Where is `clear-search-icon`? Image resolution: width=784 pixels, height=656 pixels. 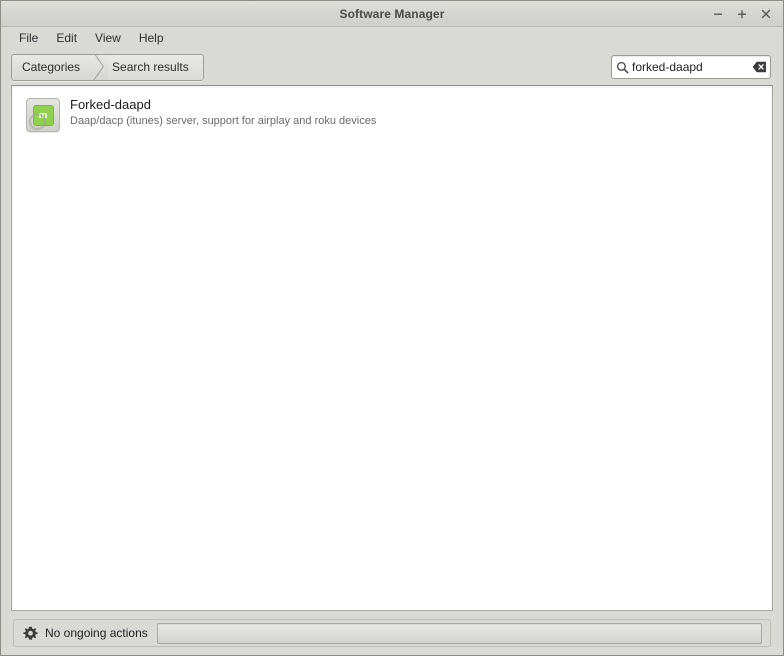
clear-search-icon is located at coordinates (759, 67).